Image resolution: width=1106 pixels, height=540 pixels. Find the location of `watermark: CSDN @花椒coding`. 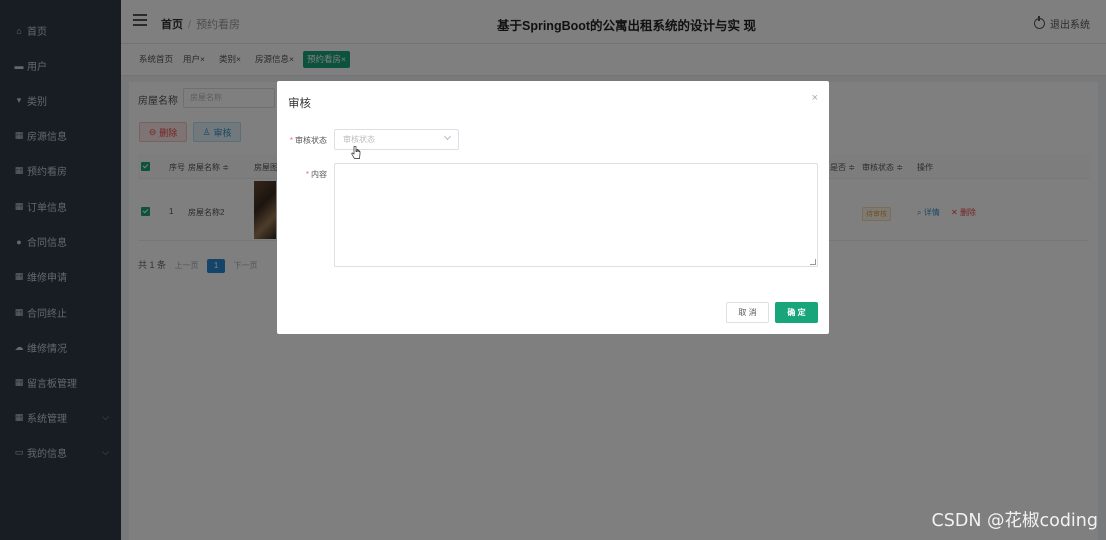

watermark: CSDN @花椒coding is located at coordinates (1014, 521).